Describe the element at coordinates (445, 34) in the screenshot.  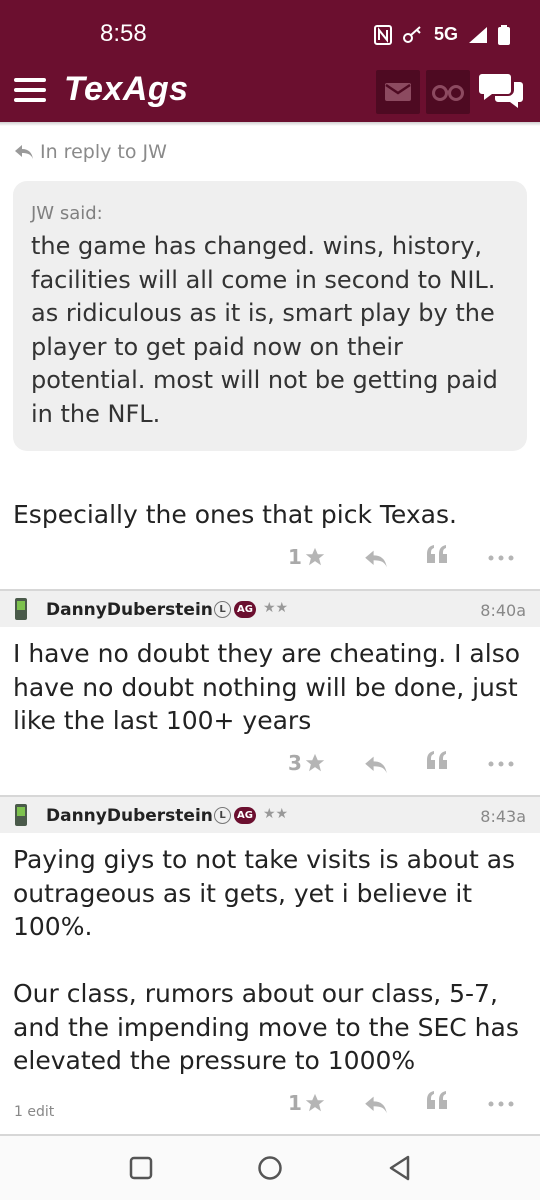
I see `network-label: 5G` at that location.